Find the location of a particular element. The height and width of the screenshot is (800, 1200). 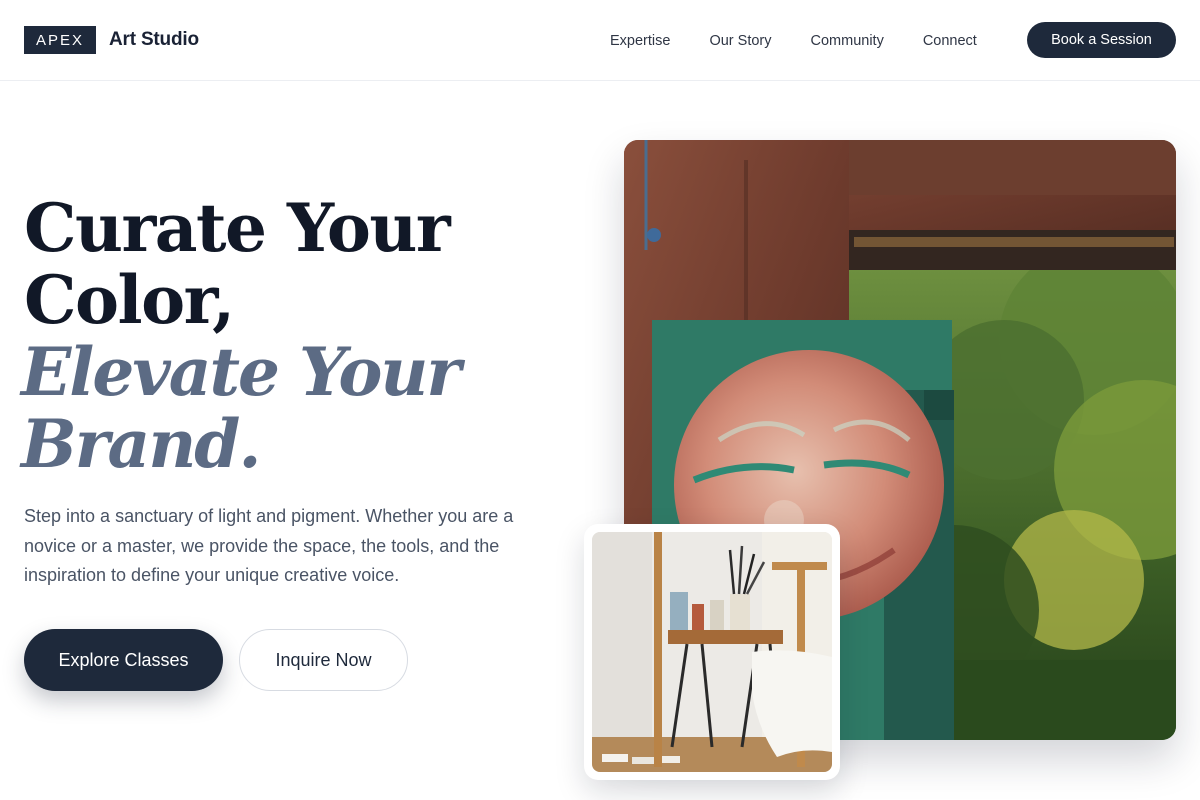

logo: APEX Art Studio is located at coordinates (111, 40).